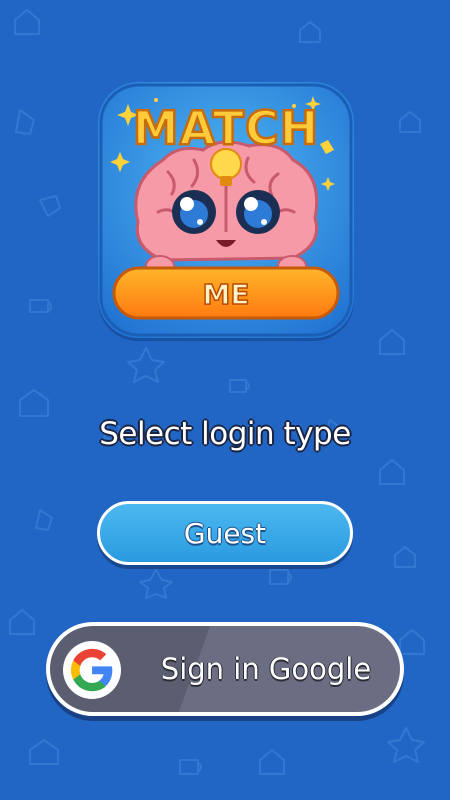 This screenshot has width=450, height=800. I want to click on login-type-heading: Select login type, so click(225, 434).